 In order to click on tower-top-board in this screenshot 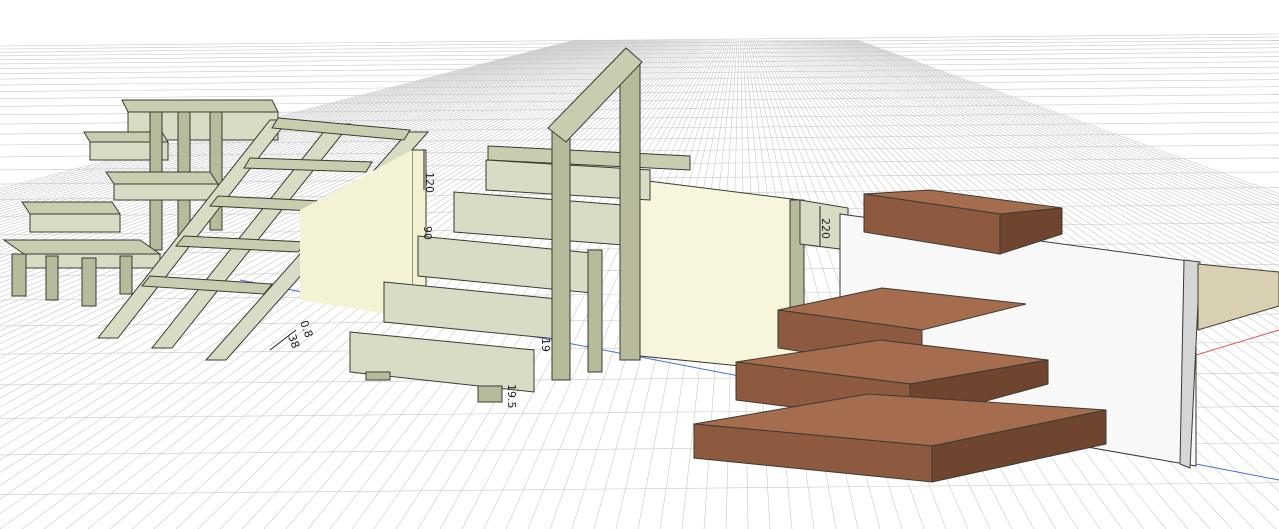, I will do `click(200, 106)`.